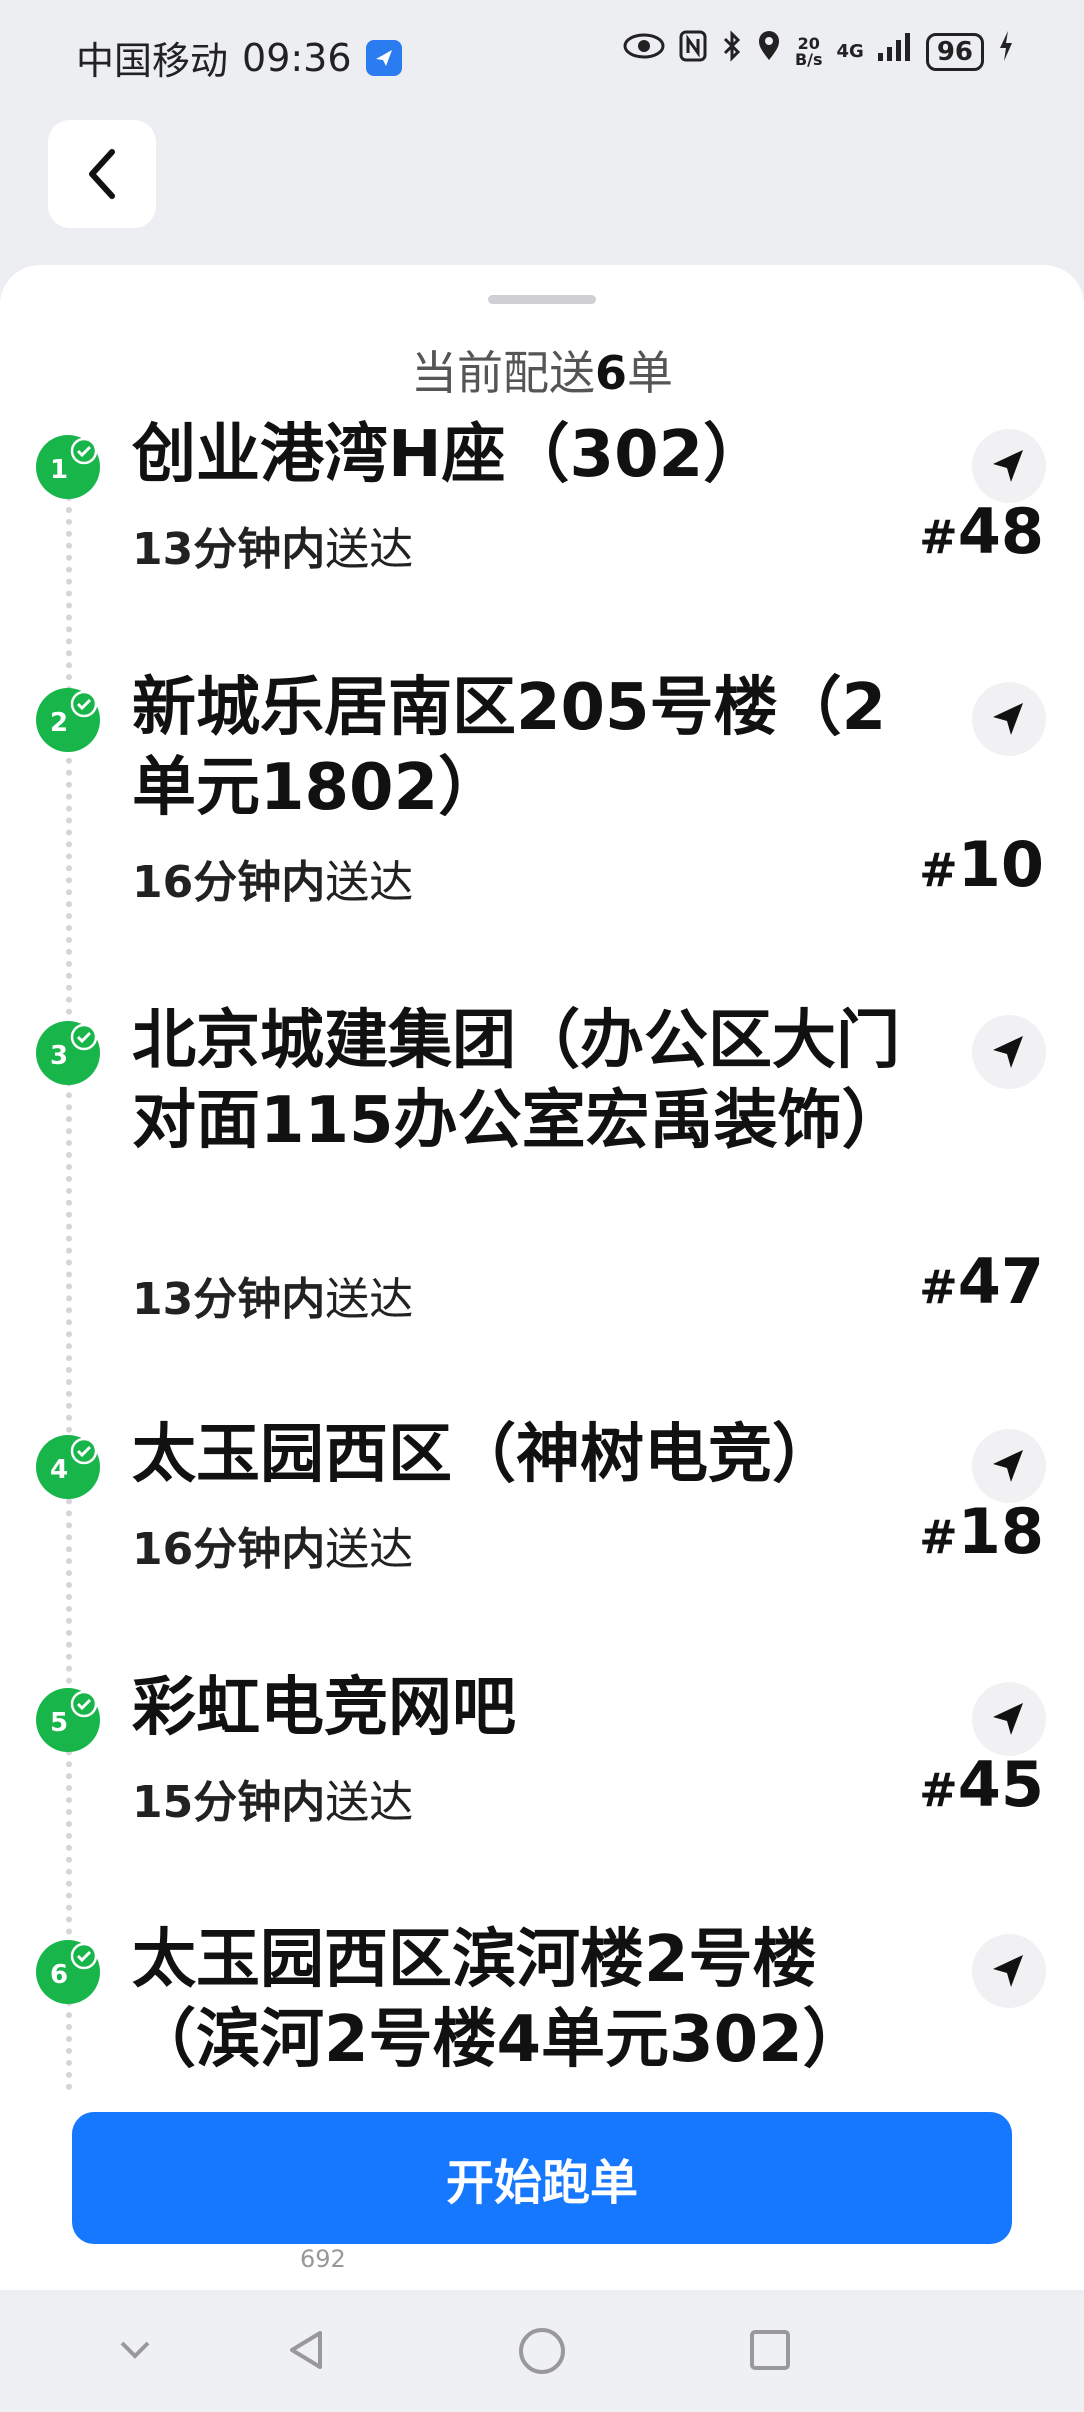 This screenshot has width=1084, height=2412. I want to click on back-triangle-icon, so click(307, 2352).